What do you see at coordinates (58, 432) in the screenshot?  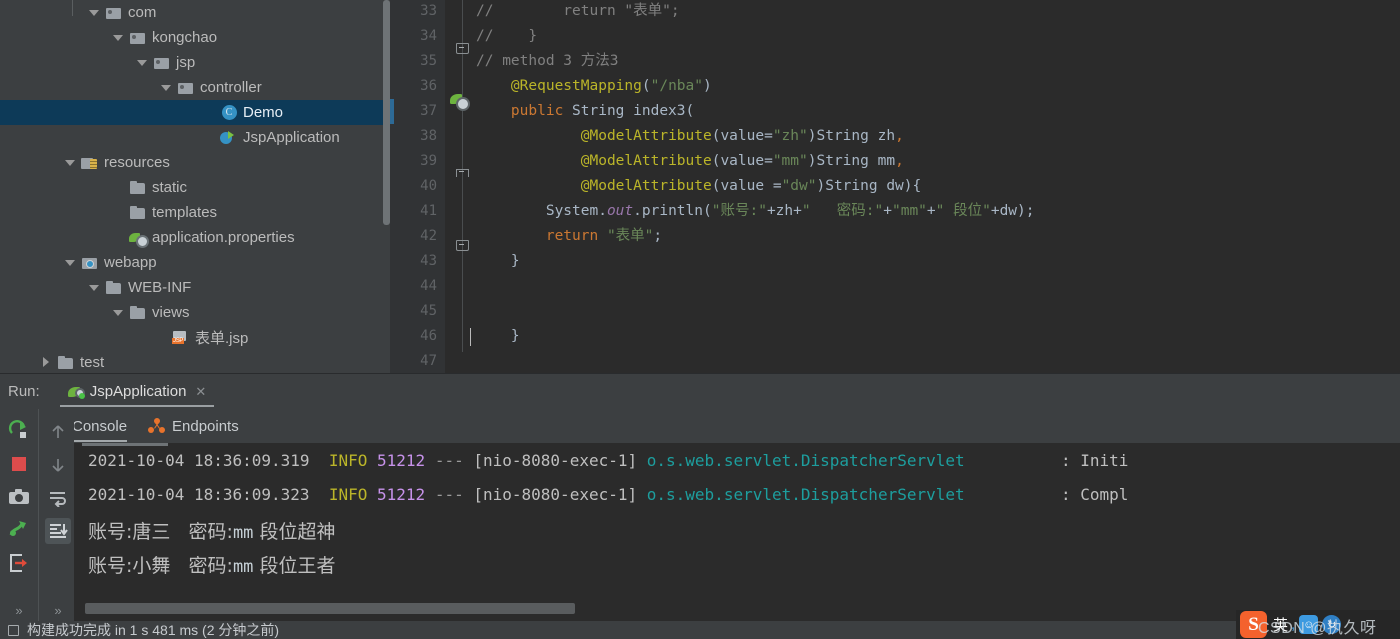 I see `arrow-up-icon` at bounding box center [58, 432].